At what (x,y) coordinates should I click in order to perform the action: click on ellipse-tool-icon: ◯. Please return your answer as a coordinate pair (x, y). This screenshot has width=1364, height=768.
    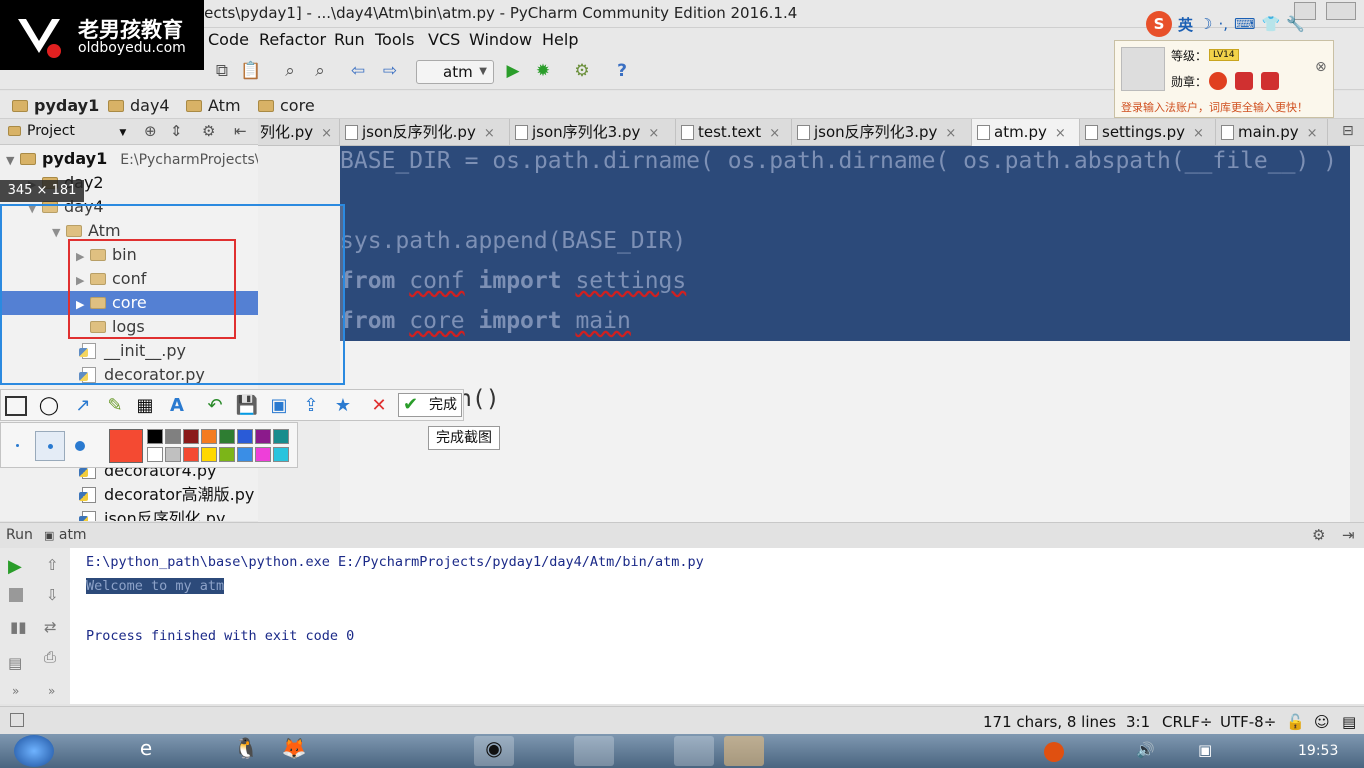
    Looking at the image, I should click on (49, 406).